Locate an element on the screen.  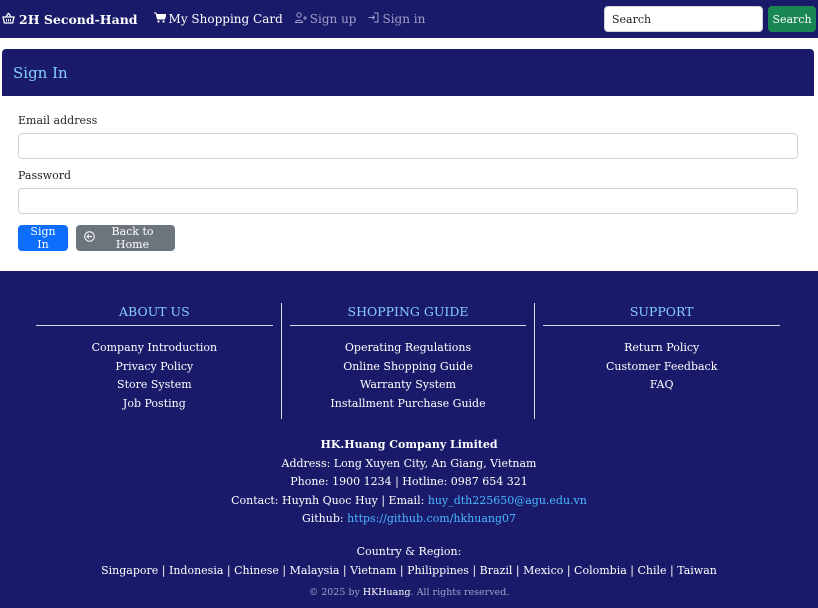
nav-sign-in: Sign in is located at coordinates (396, 19).